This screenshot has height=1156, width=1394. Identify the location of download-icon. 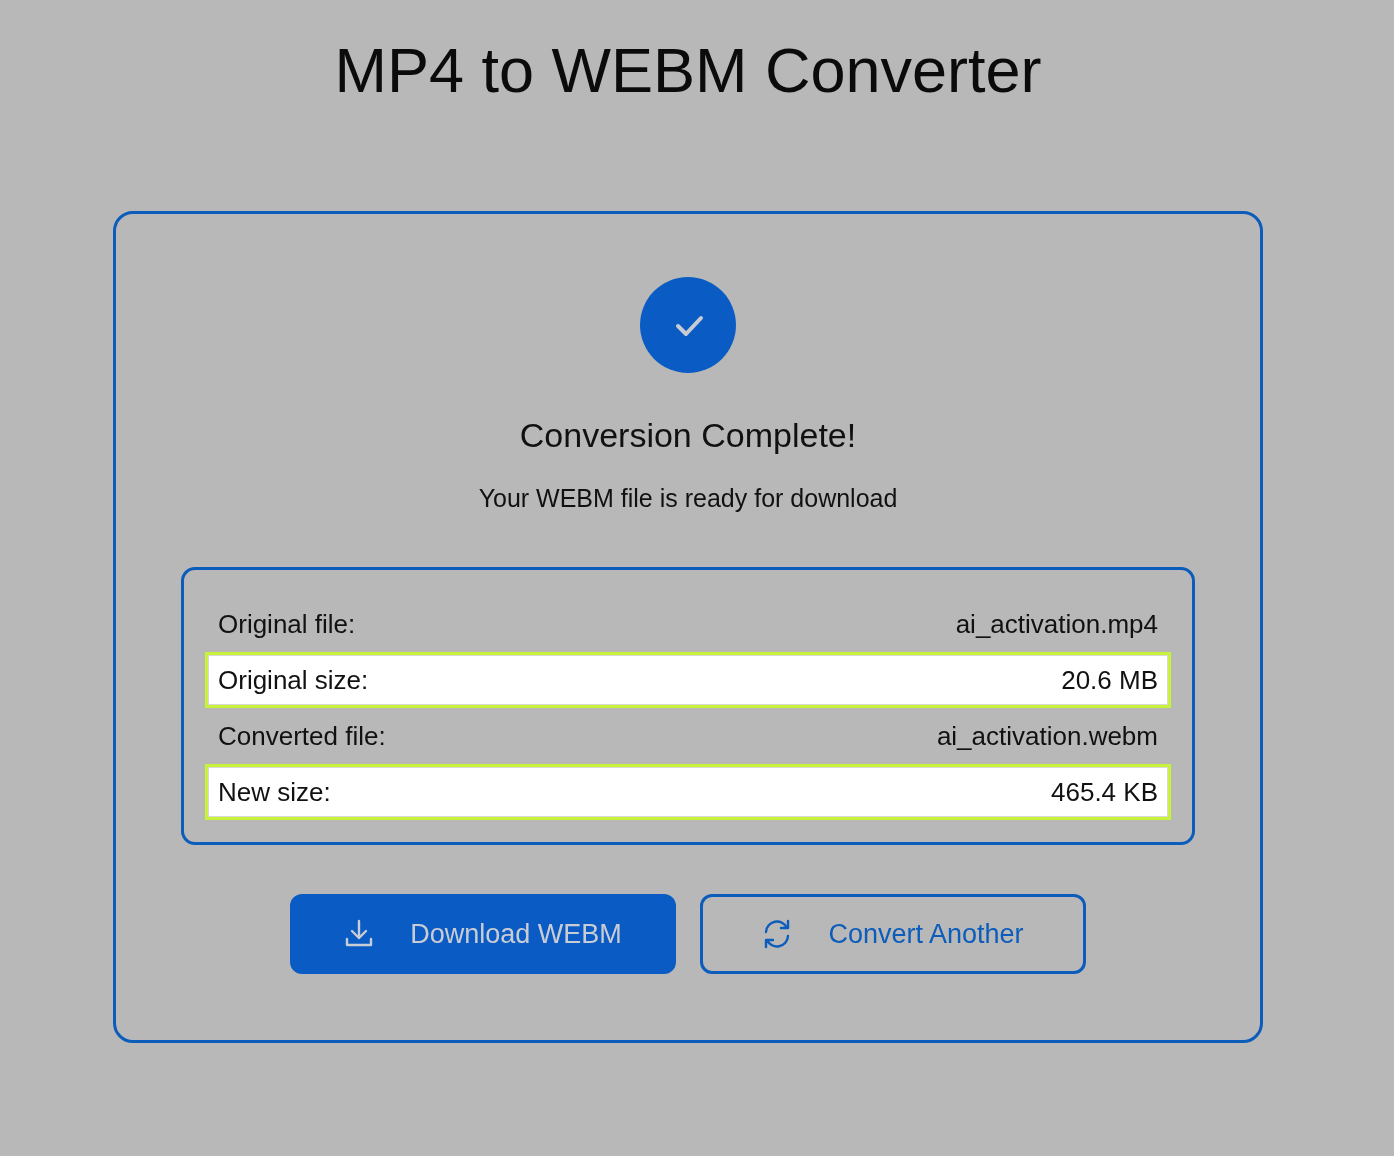
(359, 934).